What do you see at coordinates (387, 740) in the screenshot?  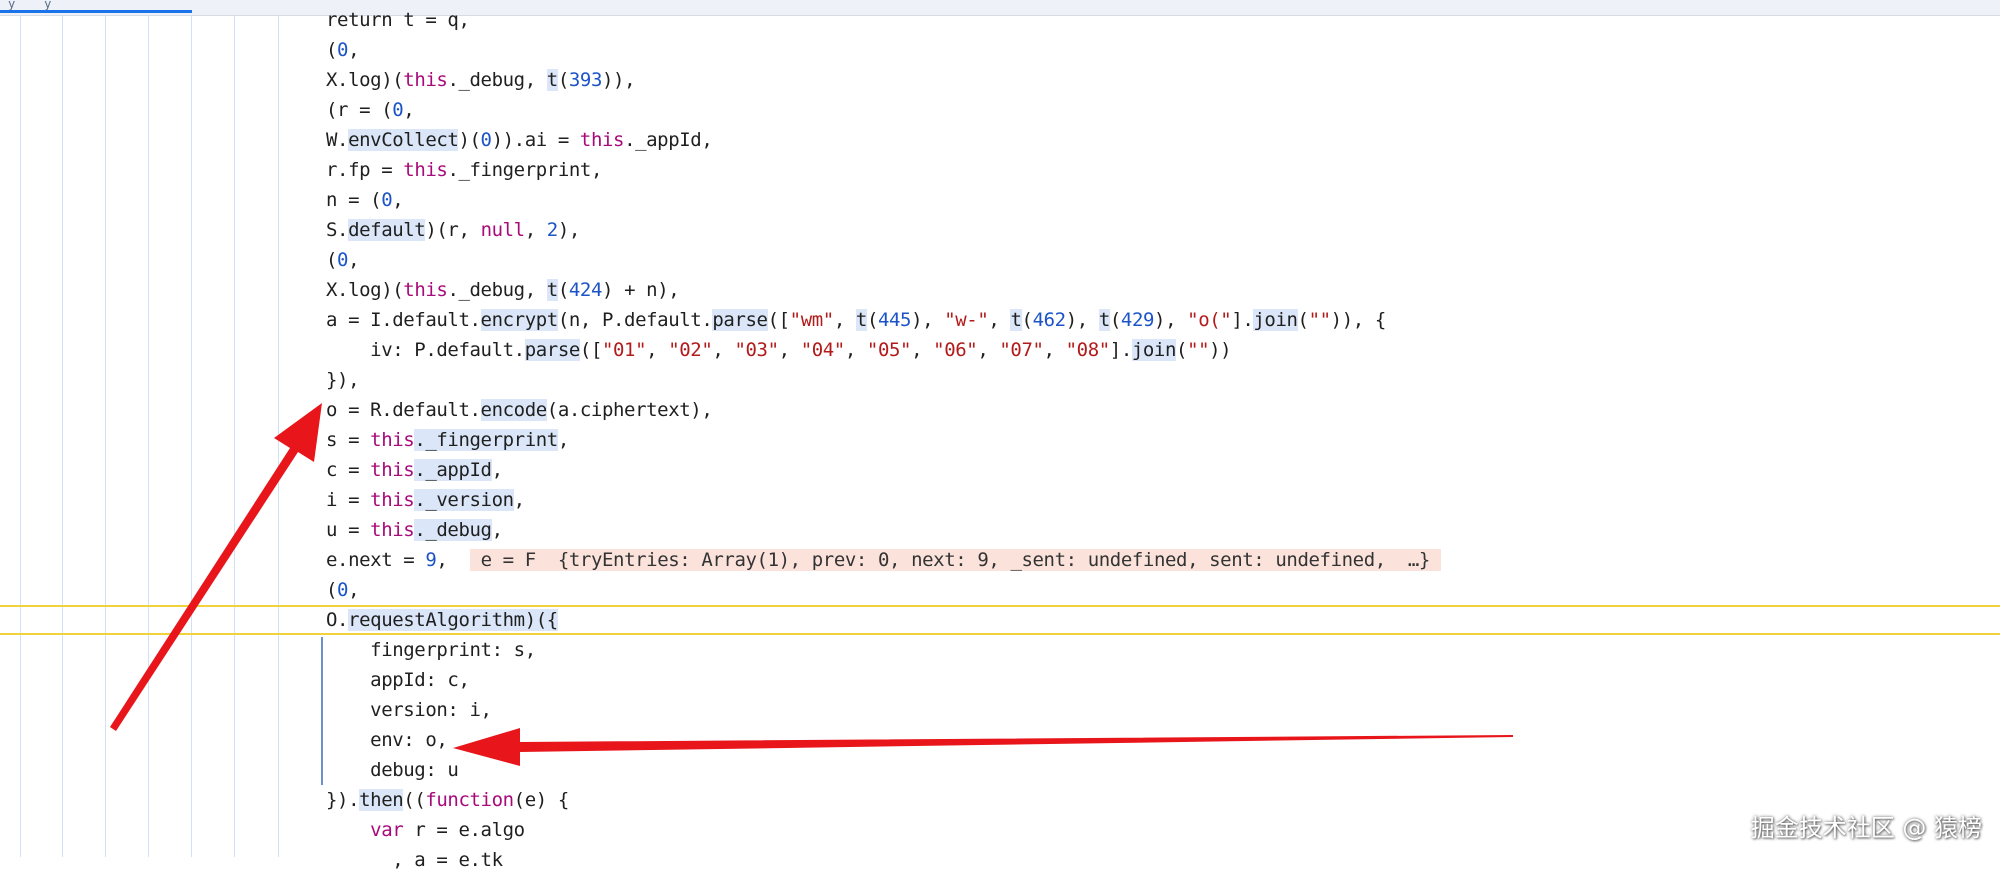 I see `code-line-env-param: env: o,` at bounding box center [387, 740].